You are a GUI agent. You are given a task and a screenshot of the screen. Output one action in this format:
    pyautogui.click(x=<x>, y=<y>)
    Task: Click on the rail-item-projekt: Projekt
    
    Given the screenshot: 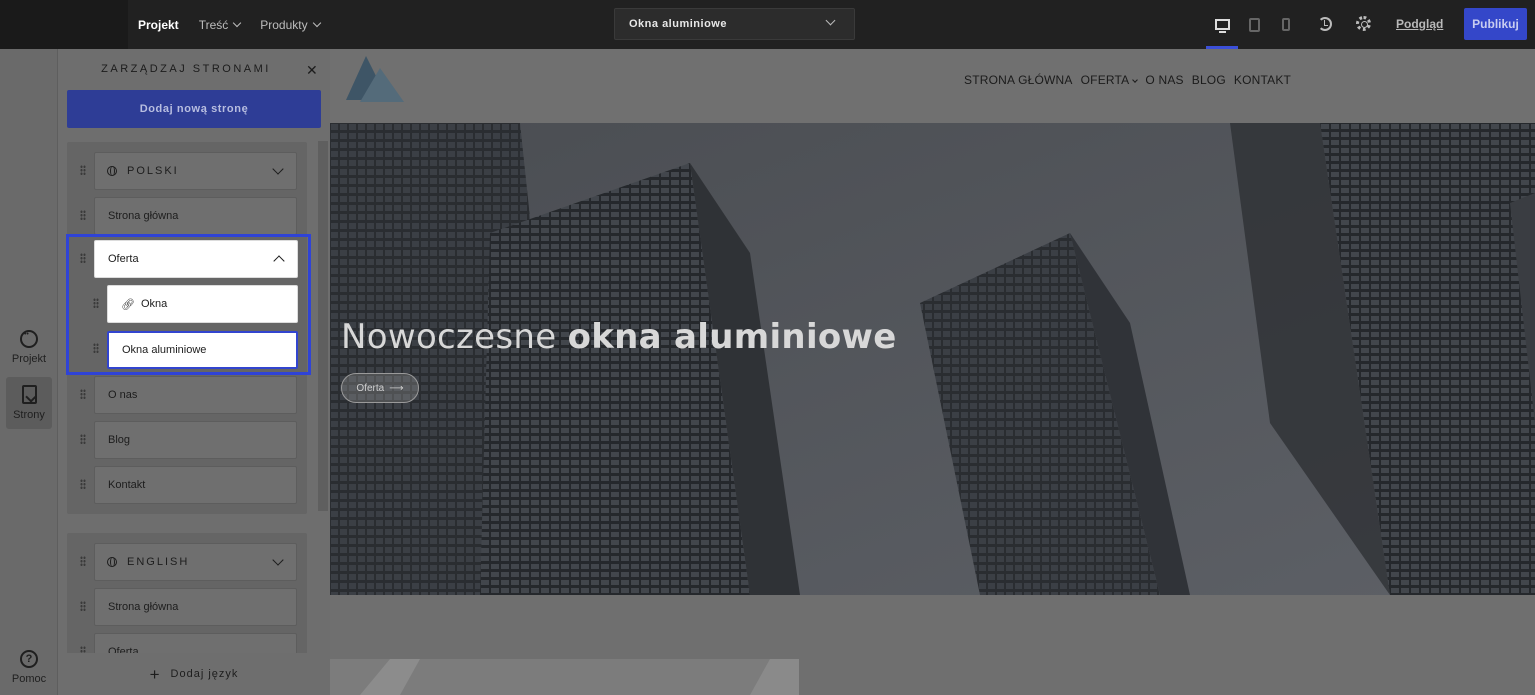 What is the action you would take?
    pyautogui.click(x=29, y=347)
    